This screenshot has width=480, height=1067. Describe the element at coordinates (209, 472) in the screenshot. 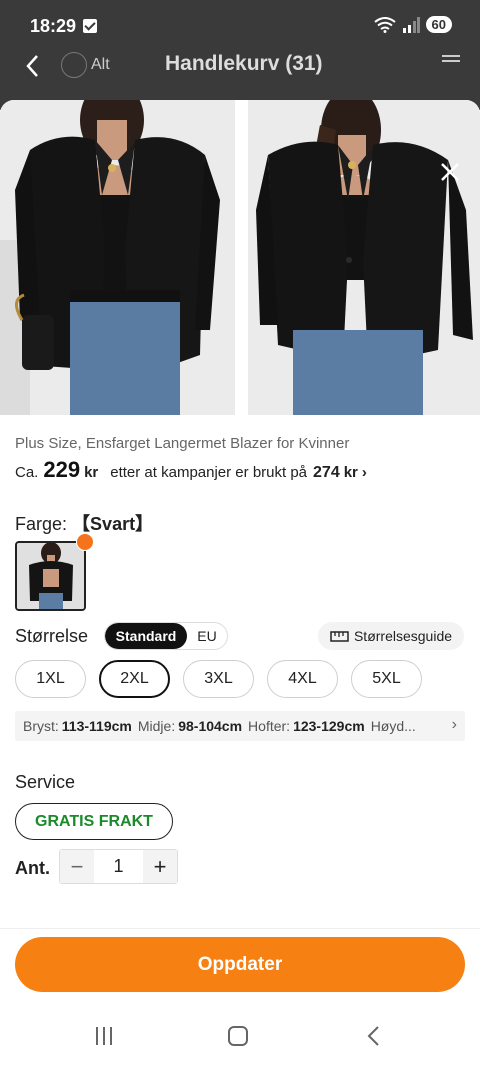

I see `price-note: etter at kampanjer er brukt på` at that location.